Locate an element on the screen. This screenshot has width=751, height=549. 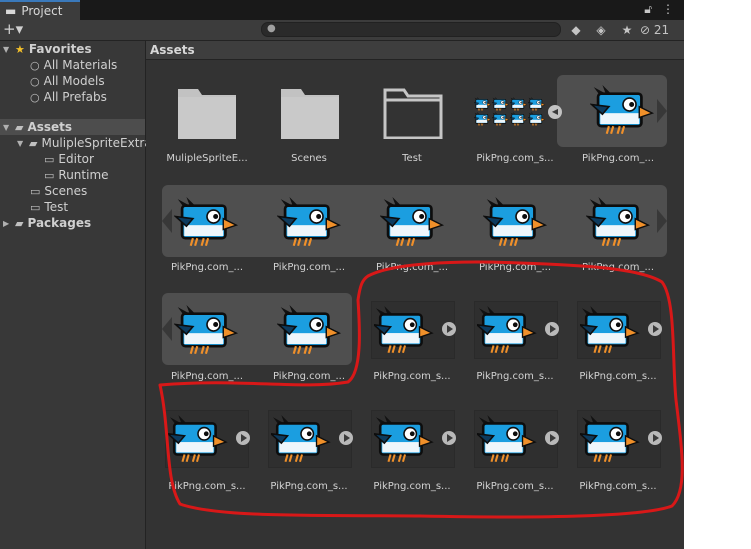
tree-item-all-models: ○ All Models is located at coordinates (67, 81).